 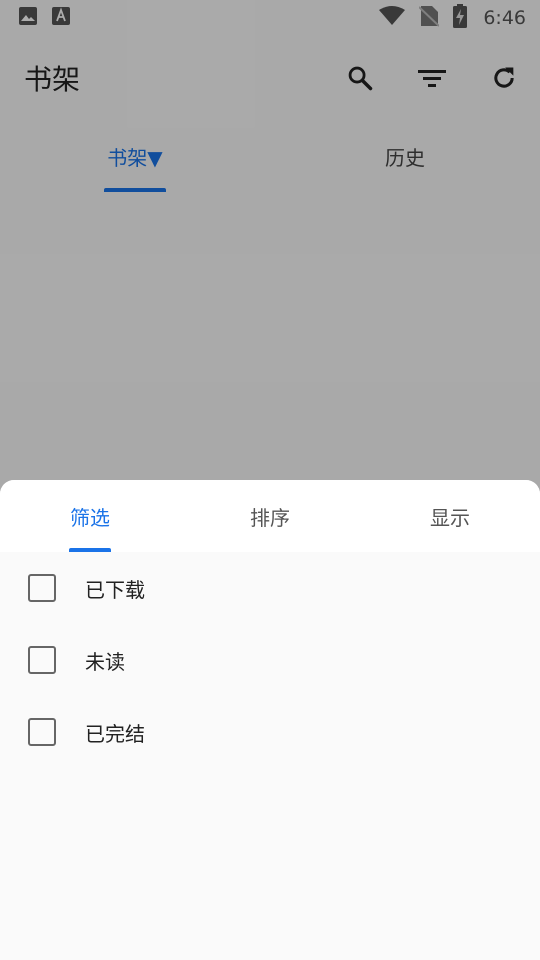 What do you see at coordinates (42, 588) in the screenshot?
I see `downloaded-checkbox` at bounding box center [42, 588].